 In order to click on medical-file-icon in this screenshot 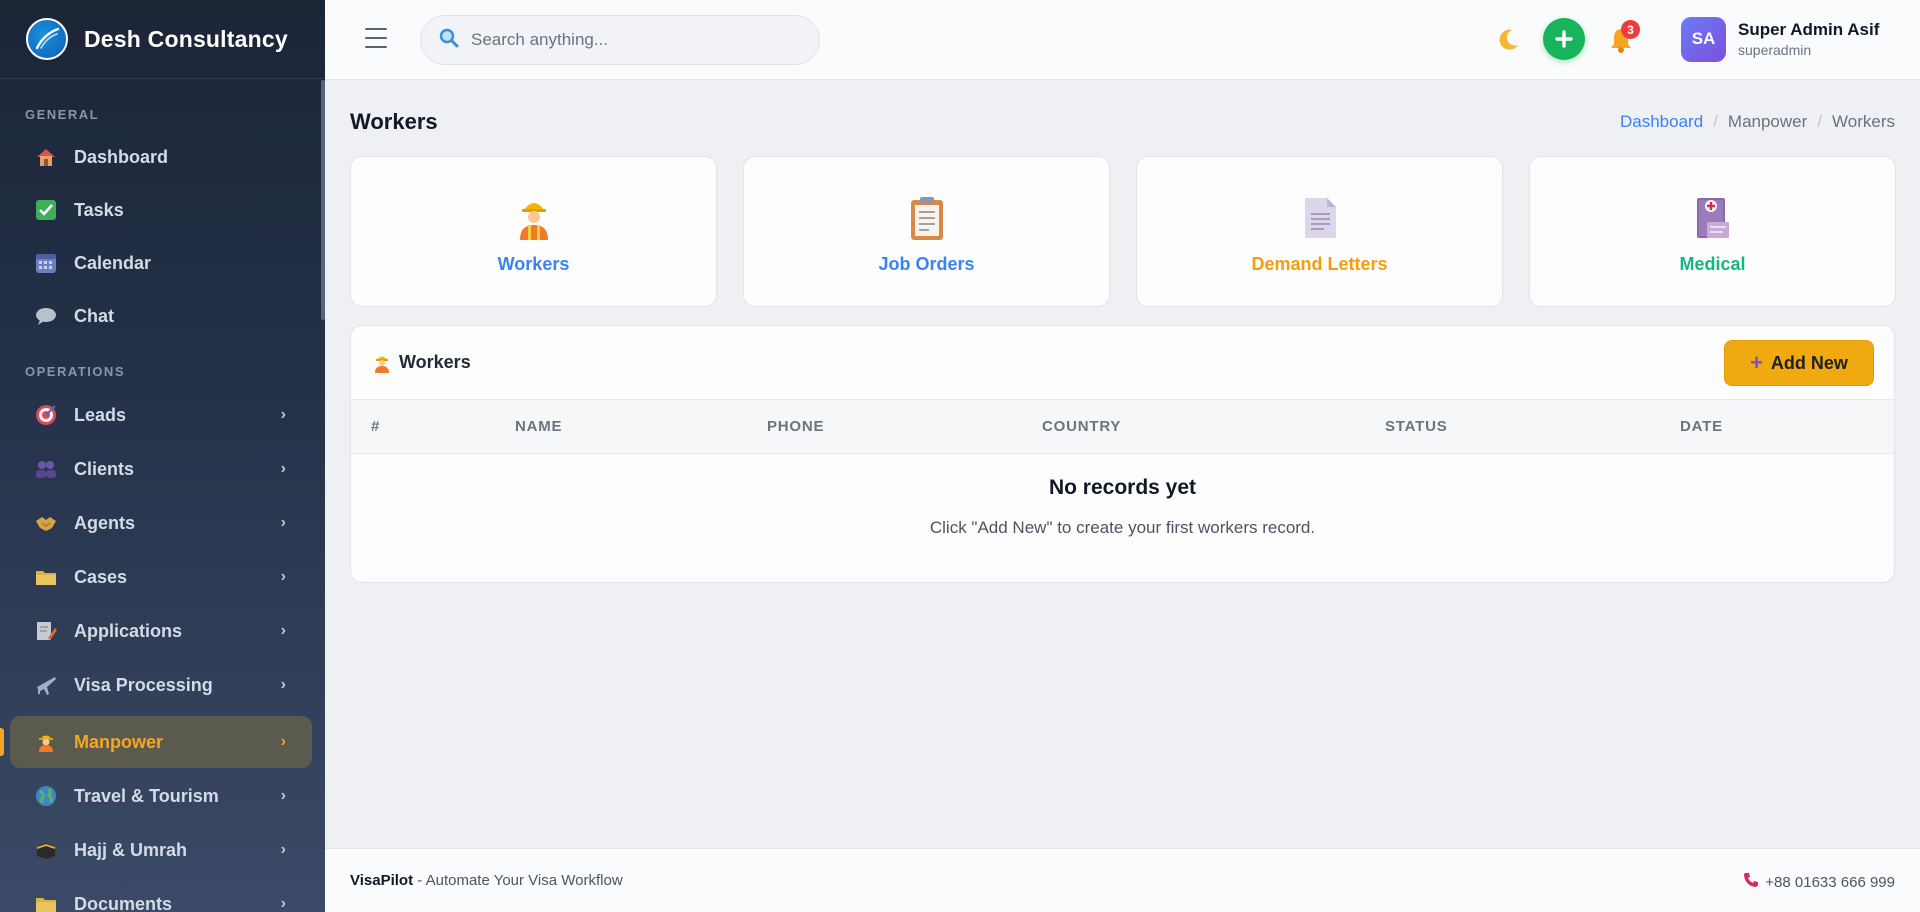, I will do `click(1713, 218)`.